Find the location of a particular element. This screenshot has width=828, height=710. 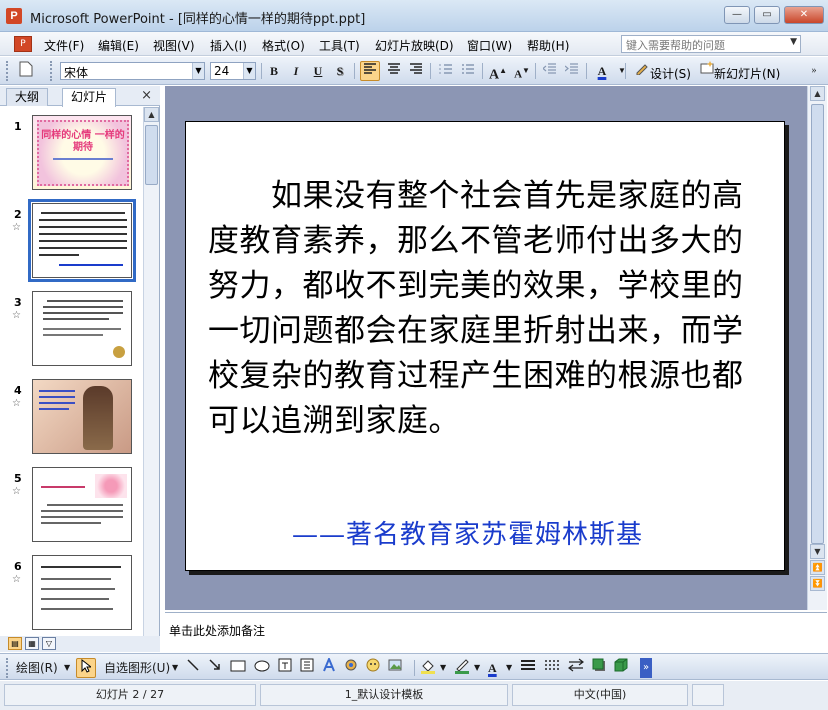

shrink-font-button: A▼ is located at coordinates (522, 71).